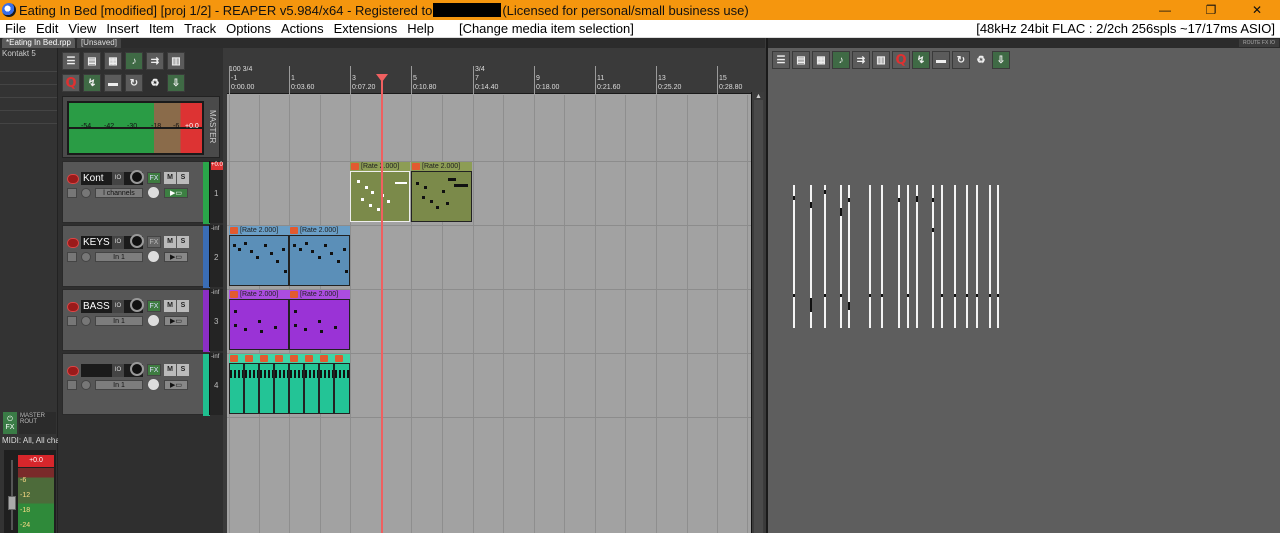  I want to click on menu-help: Help, so click(420, 28).